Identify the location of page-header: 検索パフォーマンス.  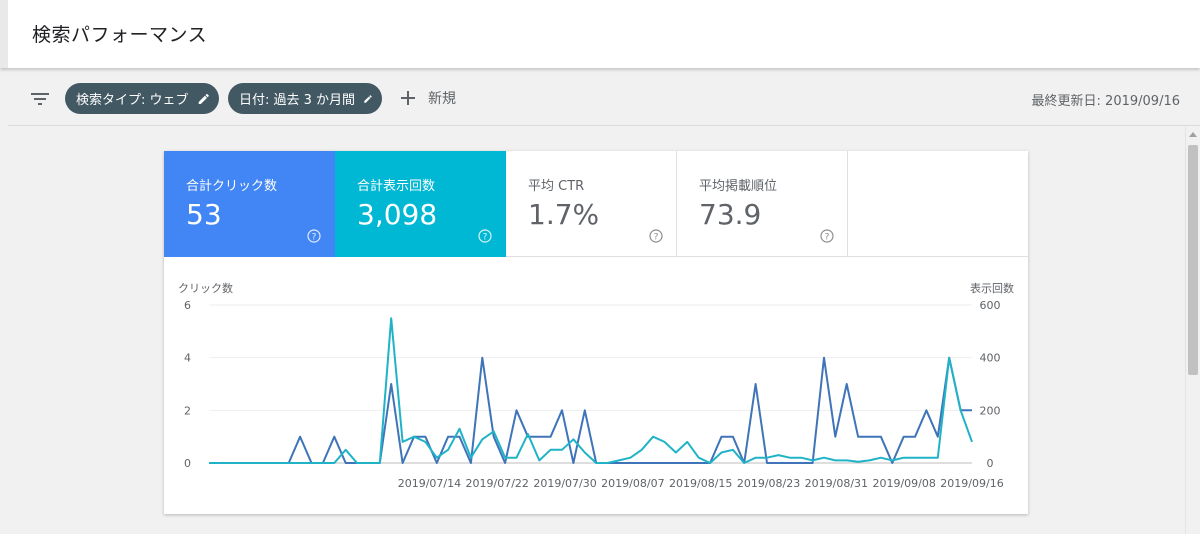
(600, 34).